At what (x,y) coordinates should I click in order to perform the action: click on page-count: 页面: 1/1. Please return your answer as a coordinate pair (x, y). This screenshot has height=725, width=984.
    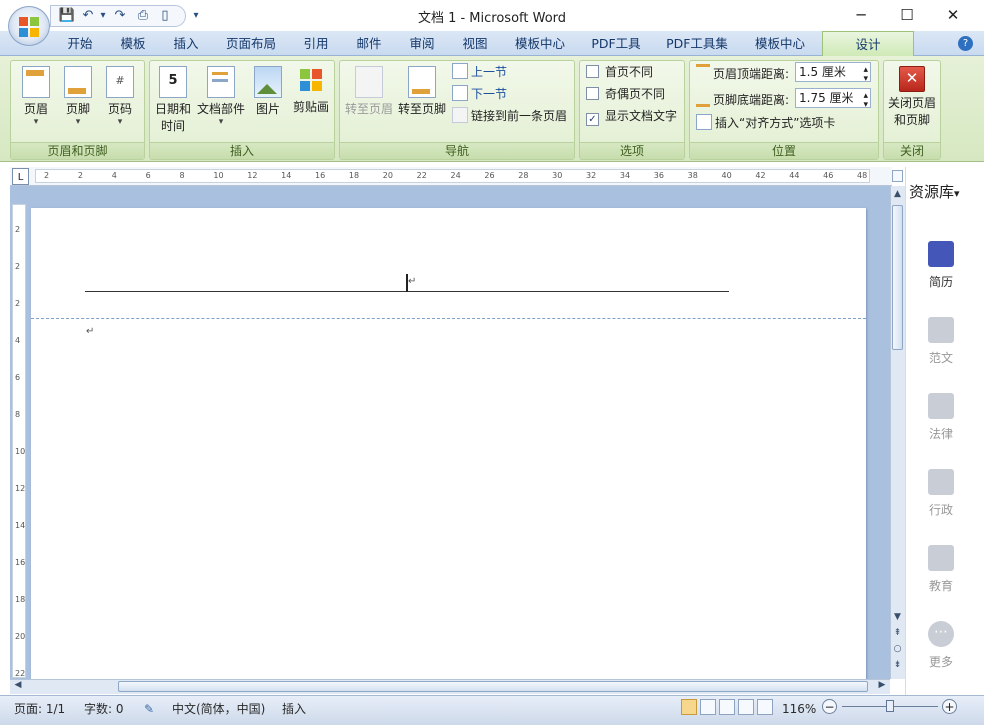
    Looking at the image, I should click on (39, 709).